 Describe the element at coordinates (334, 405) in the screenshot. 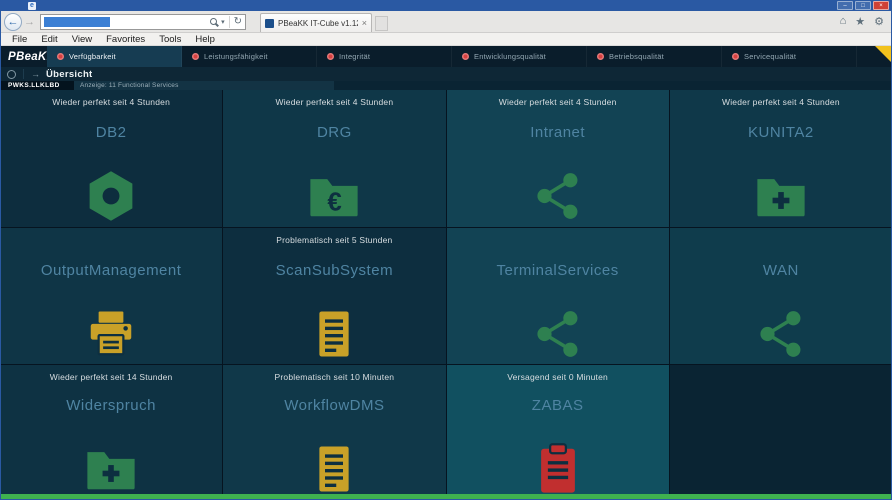

I see `service-name: WorkflowDMS` at that location.